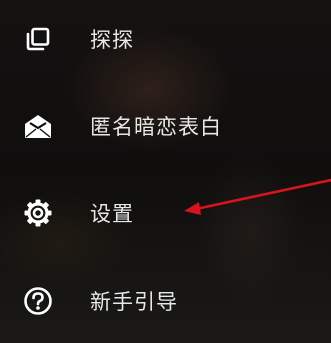  What do you see at coordinates (156, 127) in the screenshot?
I see `menu-item-label: 匿名暗恋表白` at bounding box center [156, 127].